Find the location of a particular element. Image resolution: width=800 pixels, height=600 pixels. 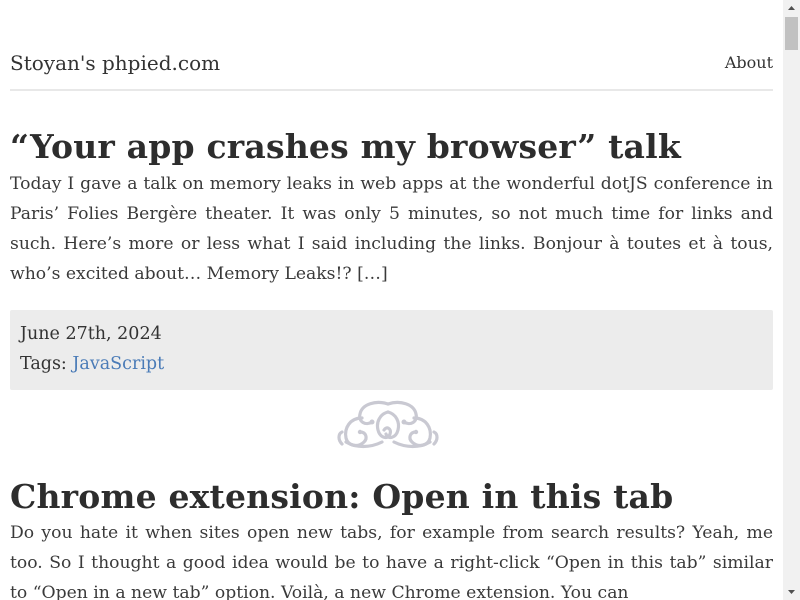

vertical-scrollbar is located at coordinates (791, 300).